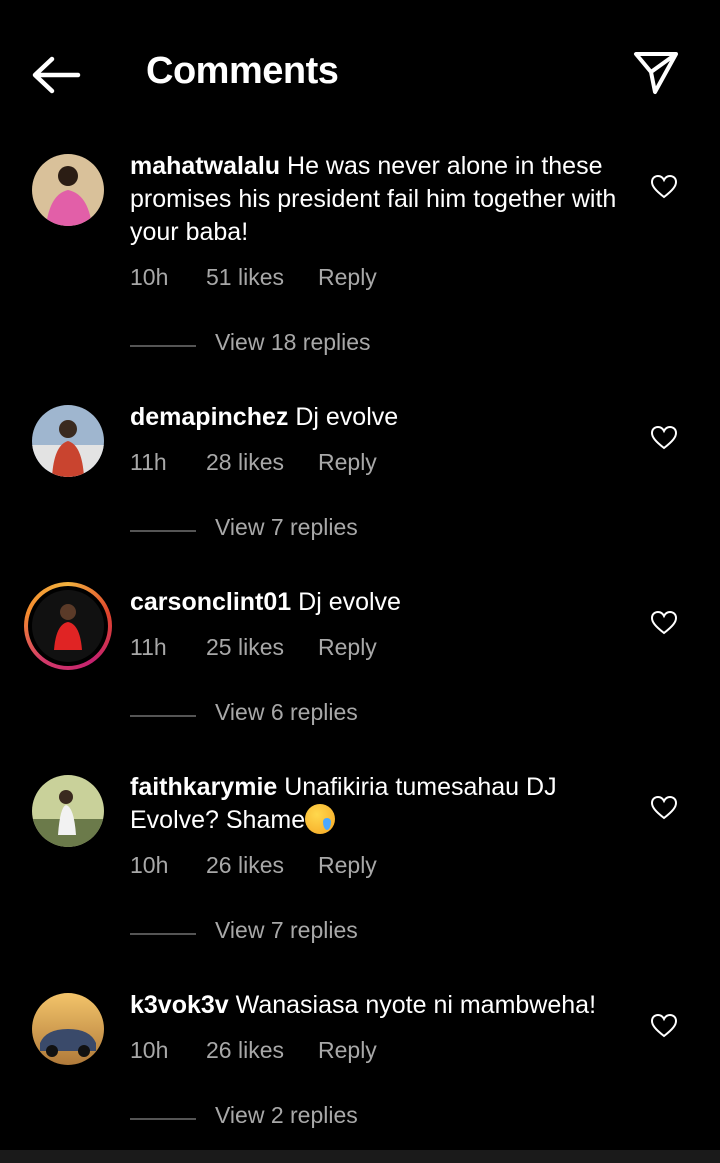 The width and height of the screenshot is (720, 1163). I want to click on header-bar: Comments, so click(360, 70).